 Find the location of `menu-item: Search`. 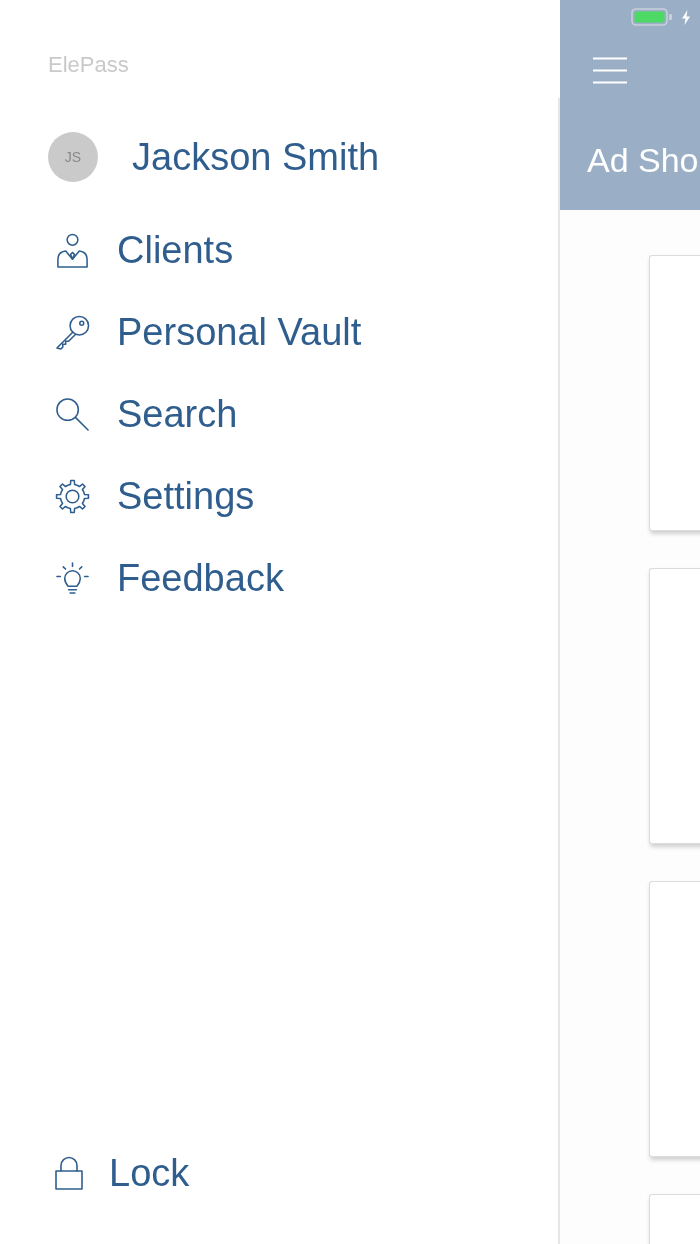

menu-item: Search is located at coordinates (146, 414).